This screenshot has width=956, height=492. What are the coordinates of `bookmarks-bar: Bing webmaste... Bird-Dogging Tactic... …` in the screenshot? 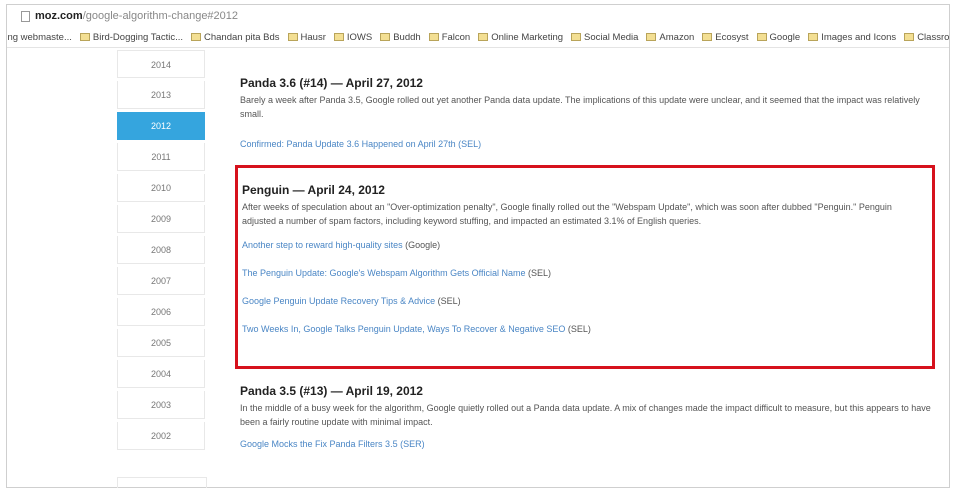 It's located at (478, 37).